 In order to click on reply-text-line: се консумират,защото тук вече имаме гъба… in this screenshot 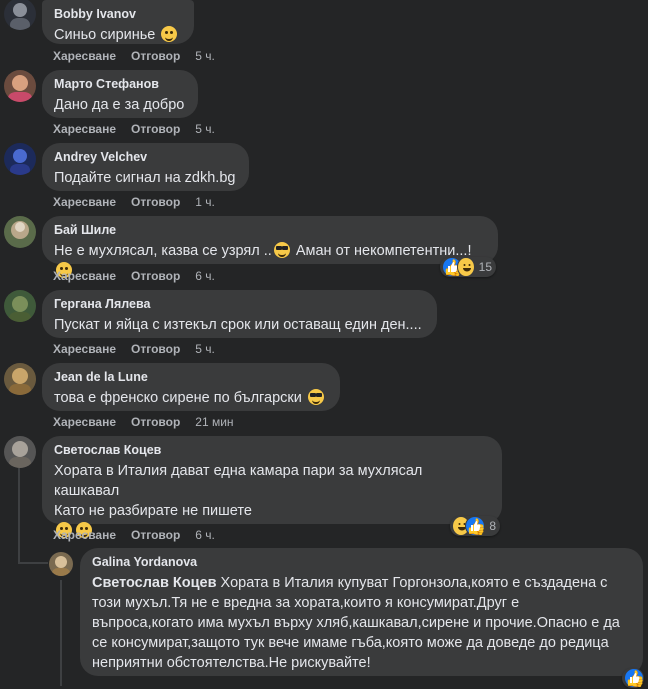, I will do `click(350, 643)`.